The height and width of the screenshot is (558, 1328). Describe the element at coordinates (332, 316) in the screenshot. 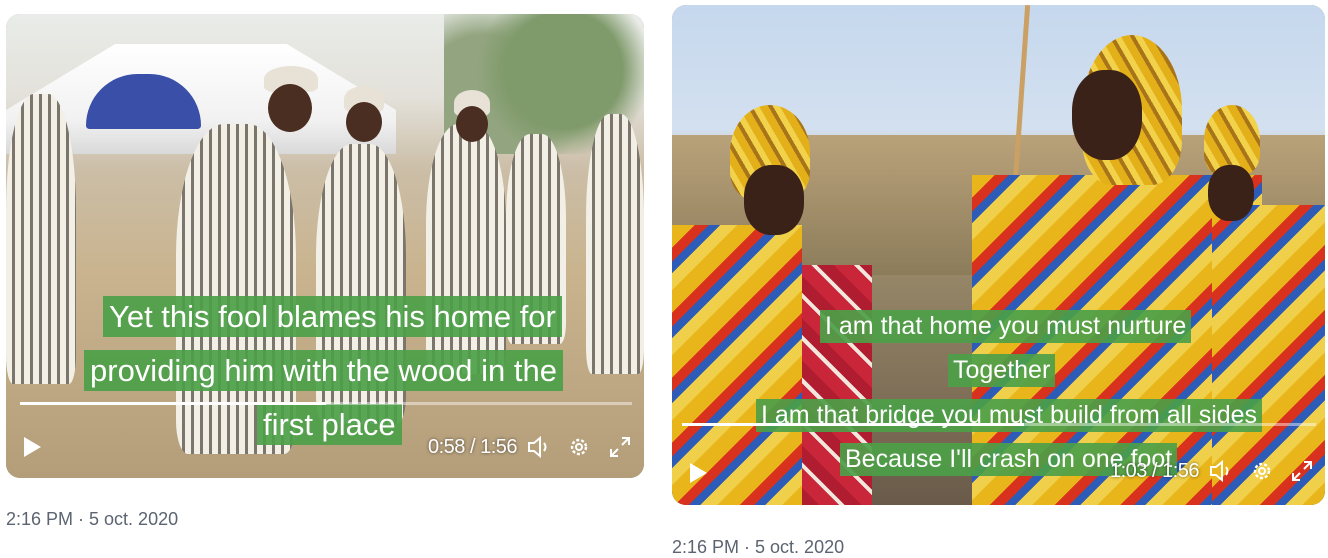

I see `caption-line: Yet this fool blames his home for` at that location.